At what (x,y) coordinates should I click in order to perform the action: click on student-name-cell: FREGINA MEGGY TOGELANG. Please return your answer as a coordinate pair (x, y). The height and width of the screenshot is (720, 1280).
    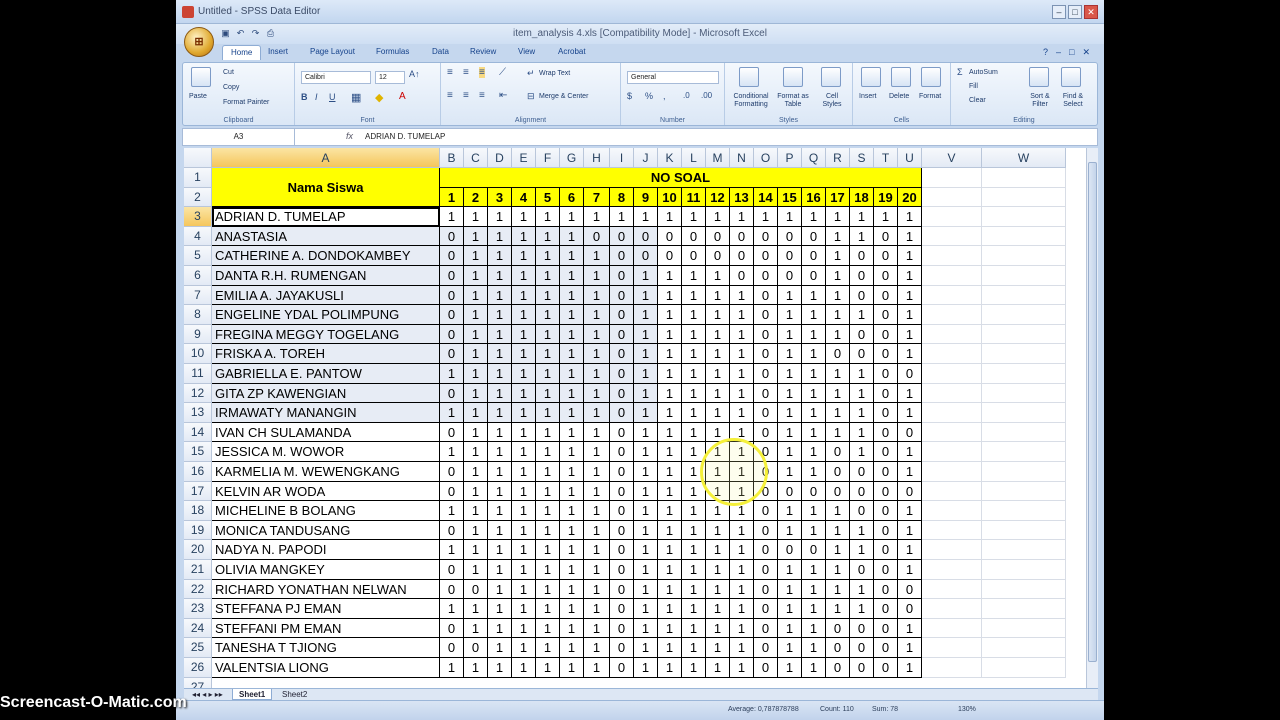
    Looking at the image, I should click on (326, 334).